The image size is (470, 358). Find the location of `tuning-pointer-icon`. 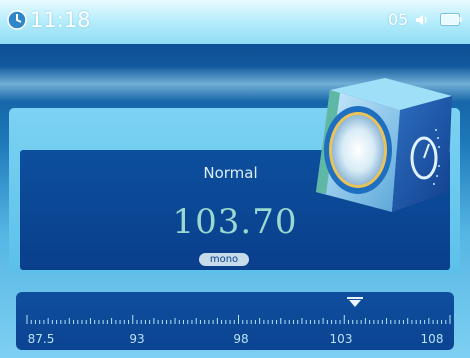

tuning-pointer-icon is located at coordinates (355, 302).